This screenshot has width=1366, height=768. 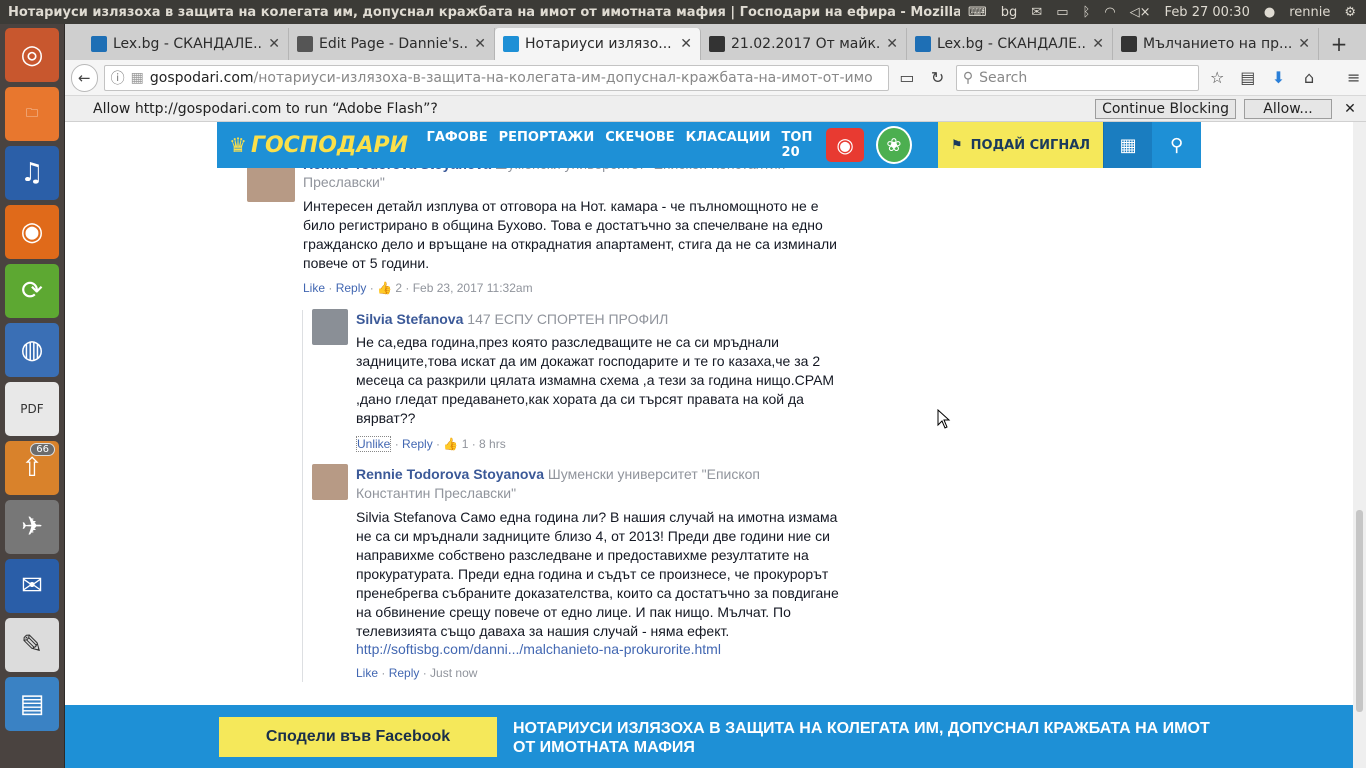 I want to click on bluetooth-icon: ᛒ, so click(x=1087, y=12).